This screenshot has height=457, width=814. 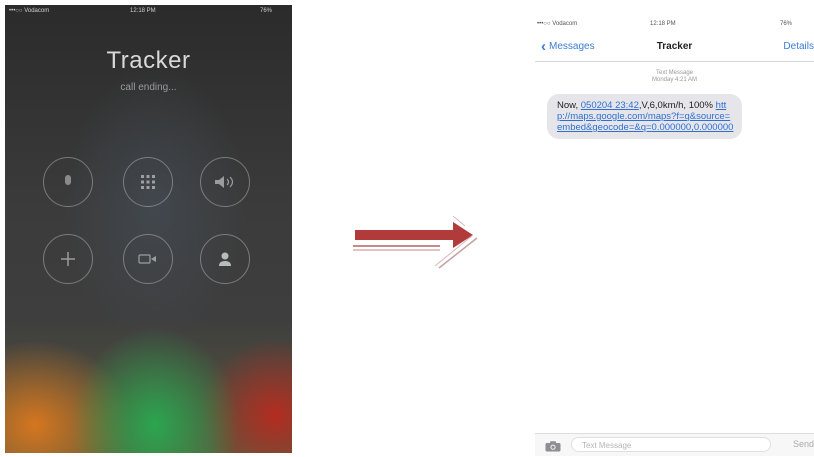 I want to click on mute-button, so click(x=68, y=182).